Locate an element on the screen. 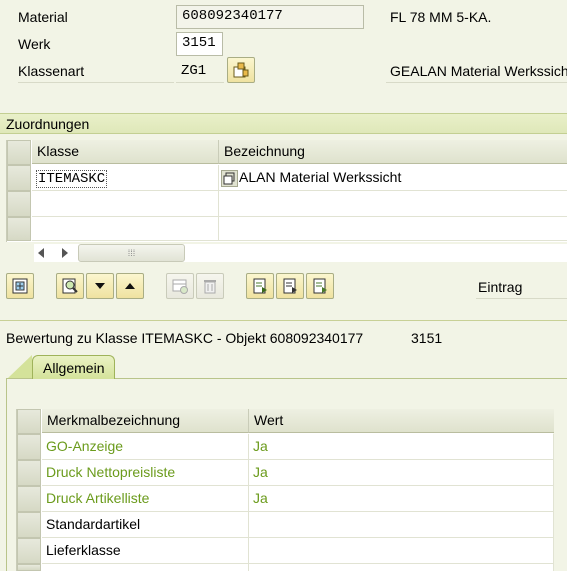 The image size is (567, 571). klassenart-field: ZG1 is located at coordinates (193, 71).